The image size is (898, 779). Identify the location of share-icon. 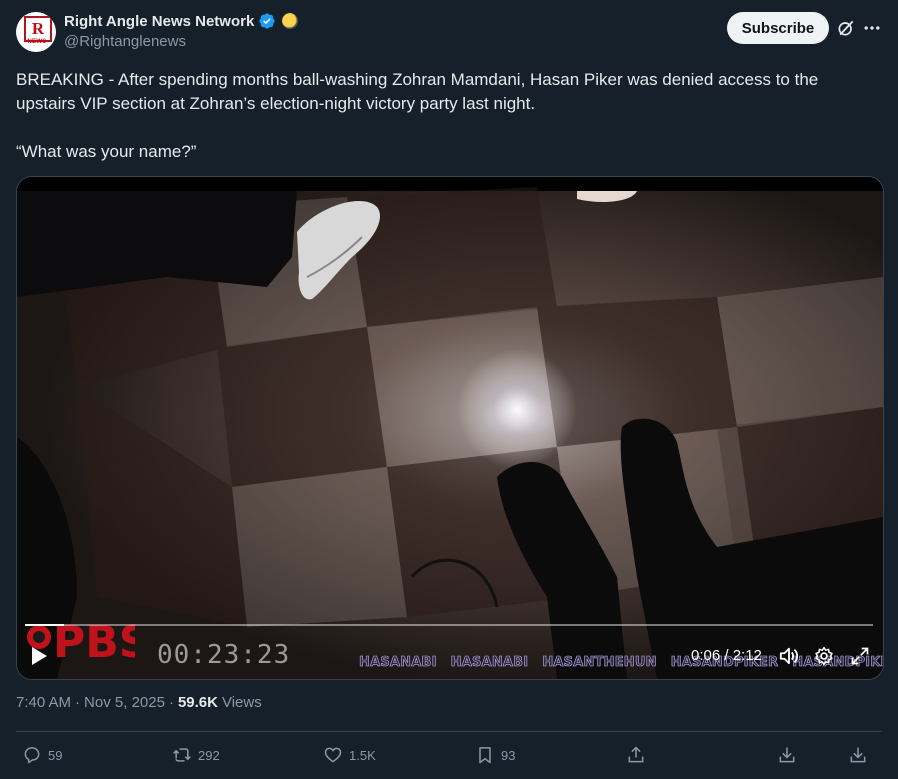
(636, 754).